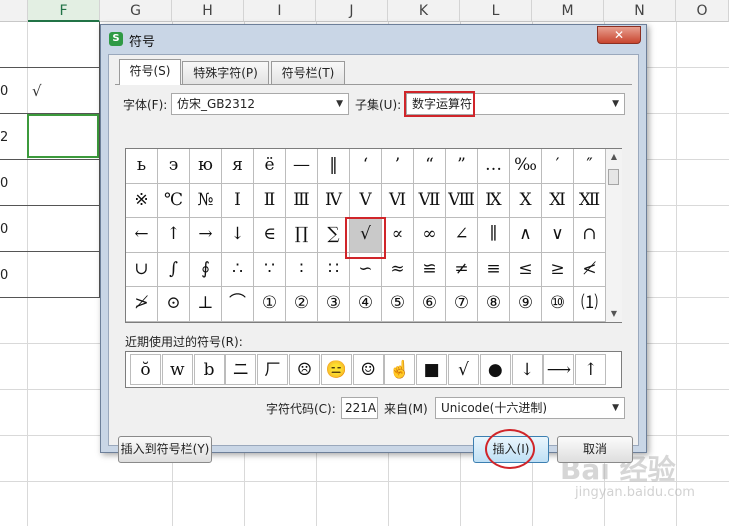 This screenshot has width=729, height=526. What do you see at coordinates (302, 304) in the screenshot?
I see `symbol-cell: ②` at bounding box center [302, 304].